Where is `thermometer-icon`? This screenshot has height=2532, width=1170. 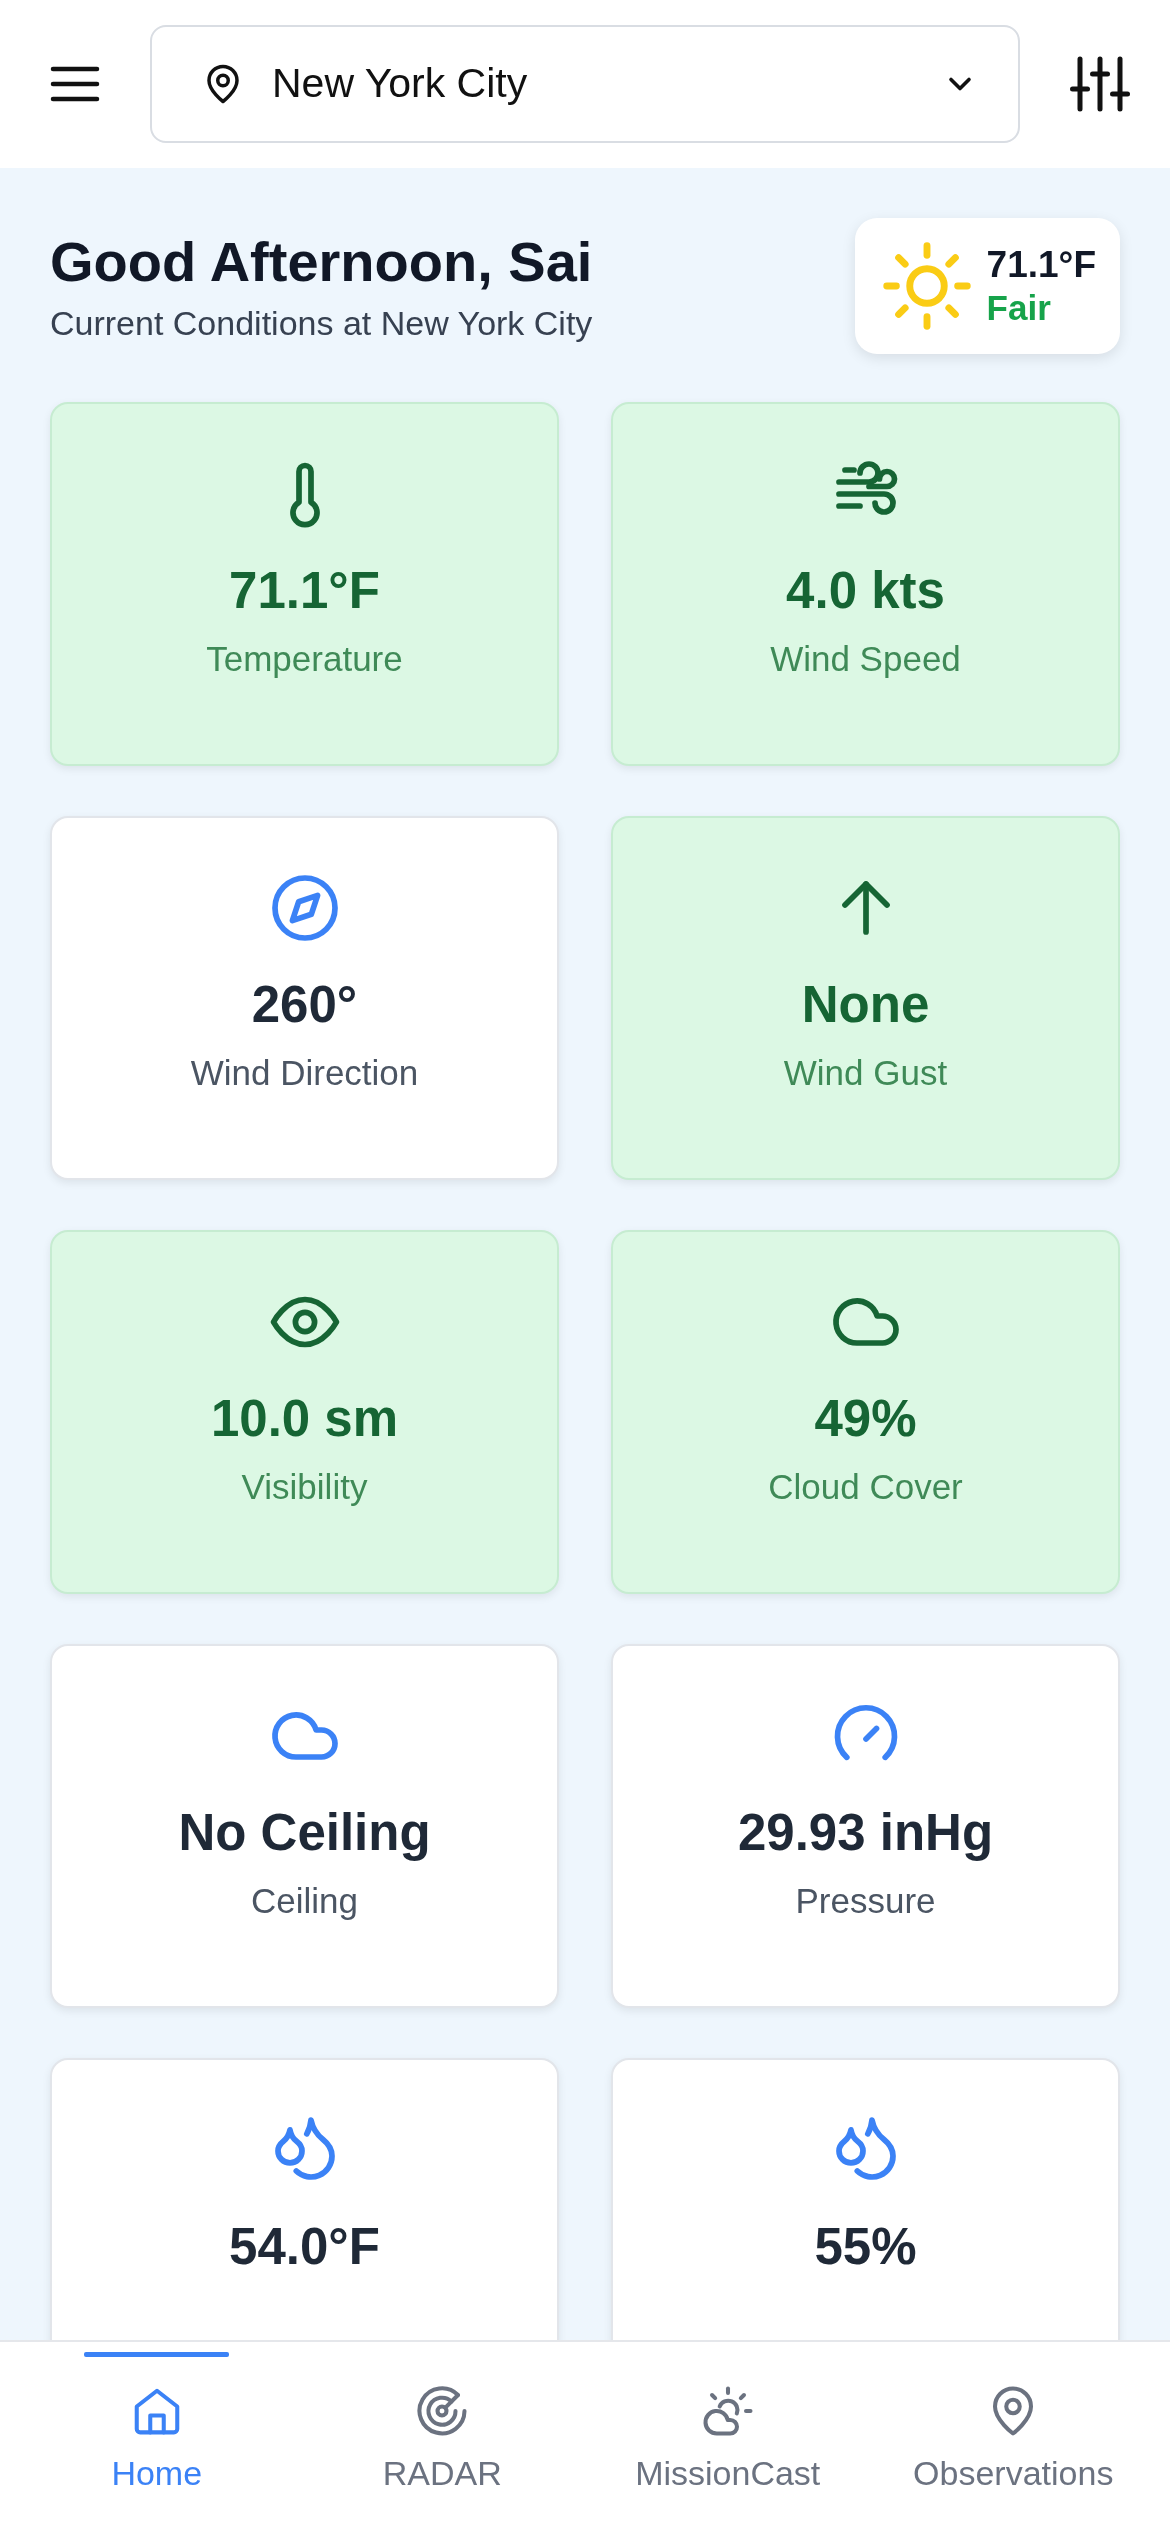 thermometer-icon is located at coordinates (304, 495).